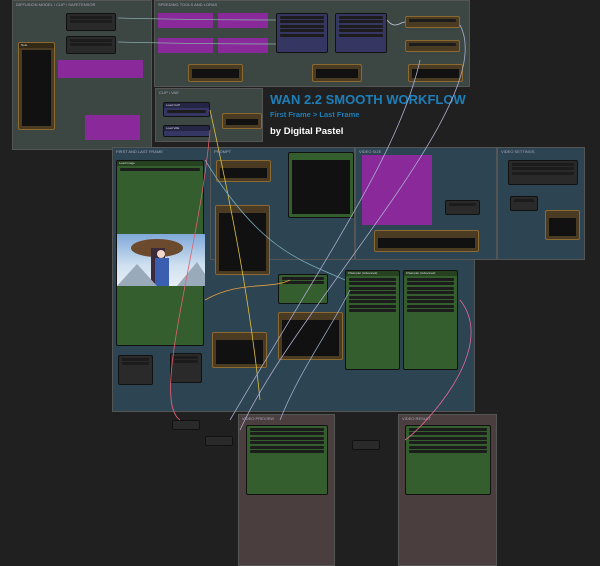 The image size is (600, 566). What do you see at coordinates (186, 128) in the screenshot?
I see `node-title: Load VAE` at bounding box center [186, 128].